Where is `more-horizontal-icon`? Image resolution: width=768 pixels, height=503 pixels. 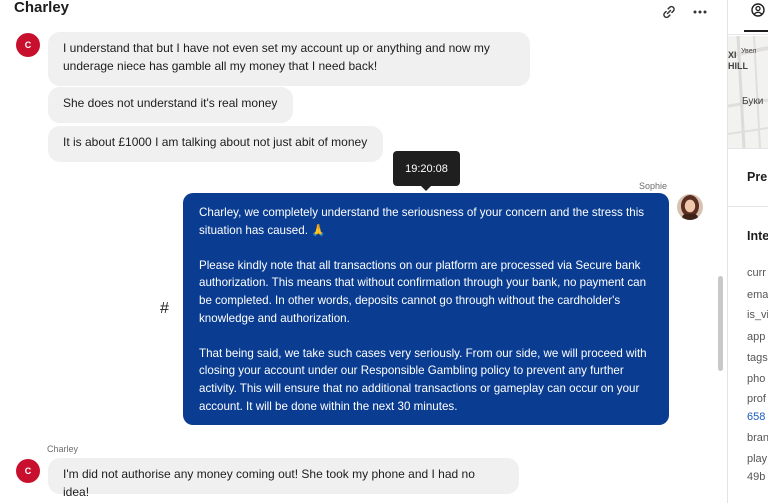
more-horizontal-icon is located at coordinates (700, 12).